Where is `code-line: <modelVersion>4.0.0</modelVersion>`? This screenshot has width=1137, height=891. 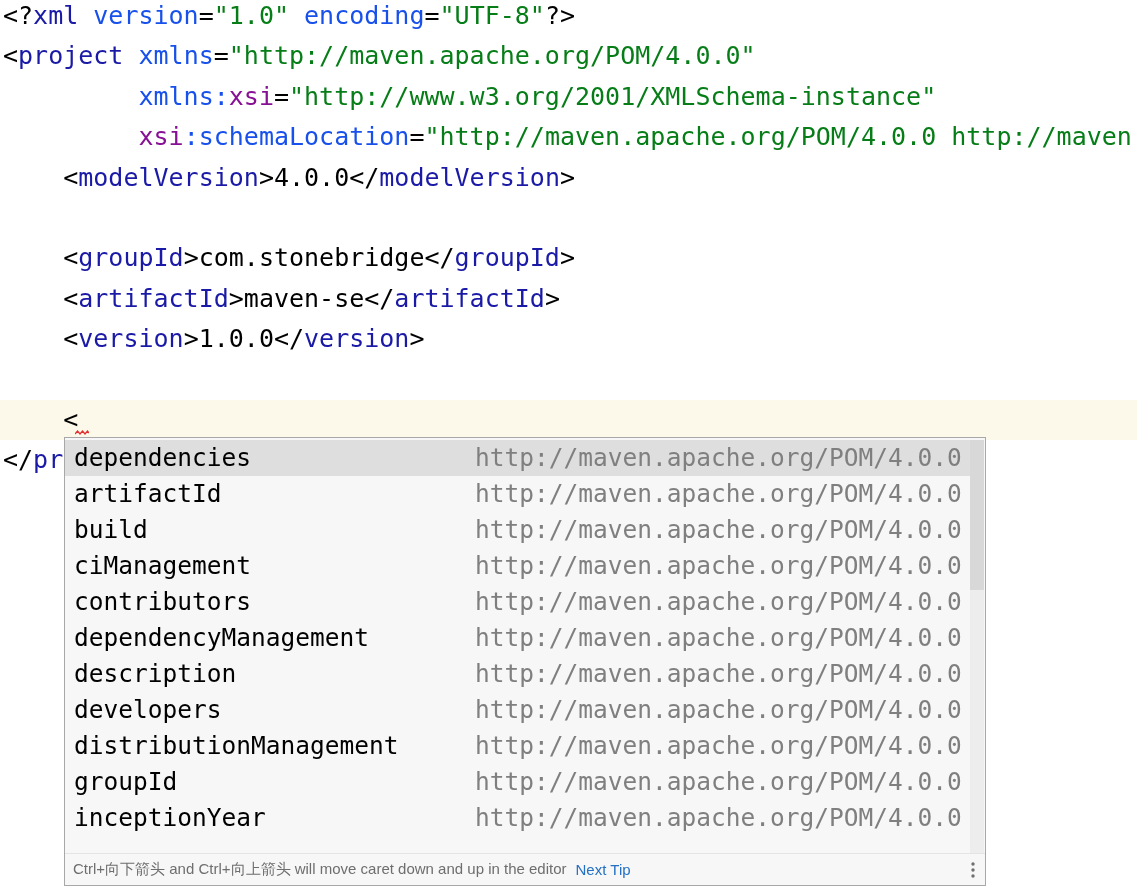
code-line: <modelVersion>4.0.0</modelVersion> is located at coordinates (318, 177).